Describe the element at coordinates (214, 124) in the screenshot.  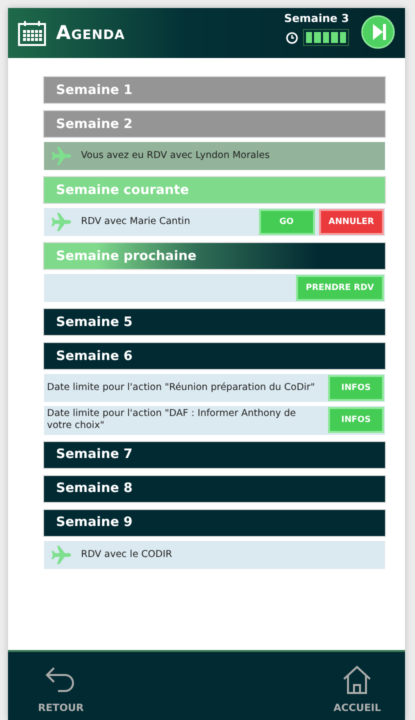
I see `week-header: Semaine 2` at that location.